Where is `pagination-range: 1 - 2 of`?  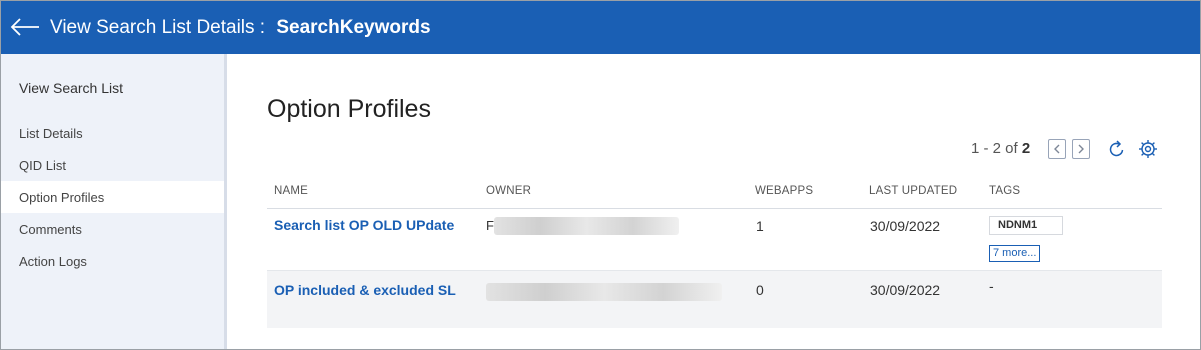 pagination-range: 1 - 2 of is located at coordinates (994, 148).